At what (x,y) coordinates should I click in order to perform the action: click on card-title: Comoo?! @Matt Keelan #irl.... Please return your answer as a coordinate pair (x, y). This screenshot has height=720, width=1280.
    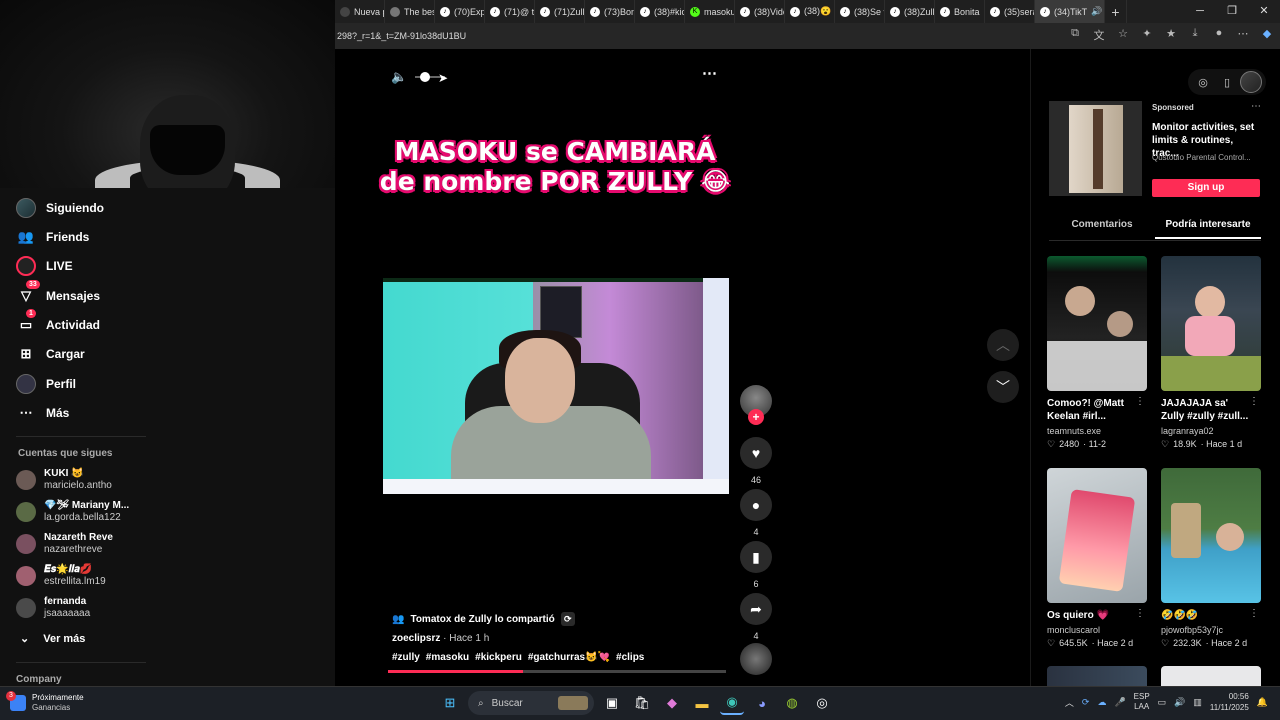
    Looking at the image, I should click on (1092, 410).